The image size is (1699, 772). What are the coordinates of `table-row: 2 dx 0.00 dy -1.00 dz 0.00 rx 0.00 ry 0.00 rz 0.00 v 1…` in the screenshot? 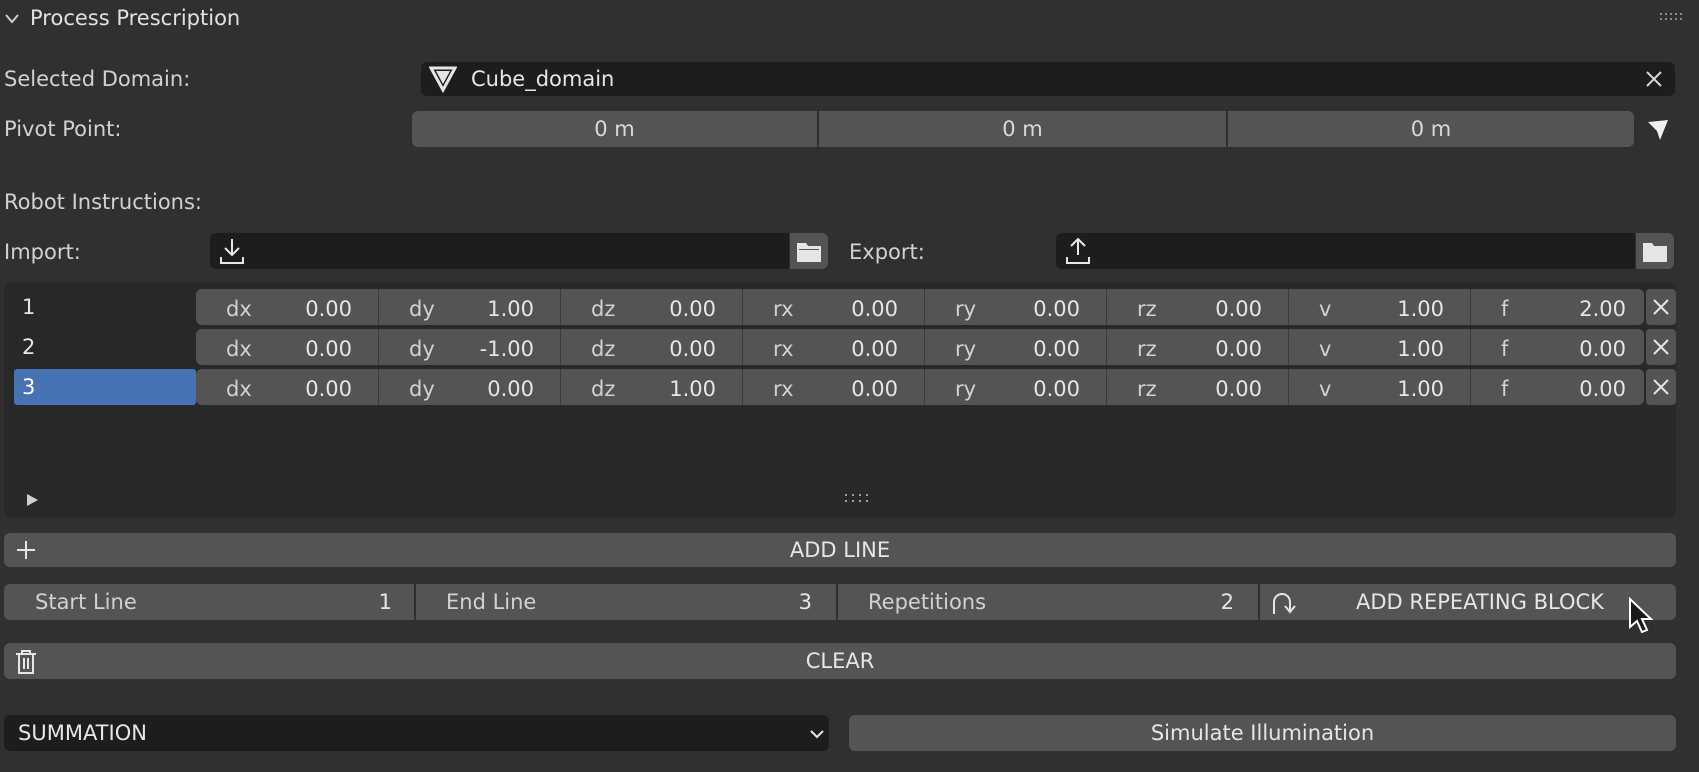 It's located at (840, 347).